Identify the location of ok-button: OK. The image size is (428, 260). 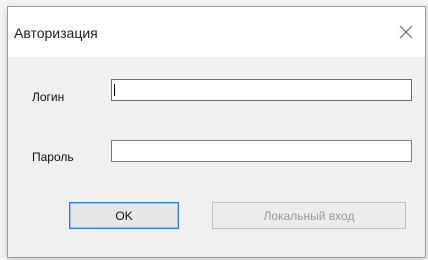
(124, 215).